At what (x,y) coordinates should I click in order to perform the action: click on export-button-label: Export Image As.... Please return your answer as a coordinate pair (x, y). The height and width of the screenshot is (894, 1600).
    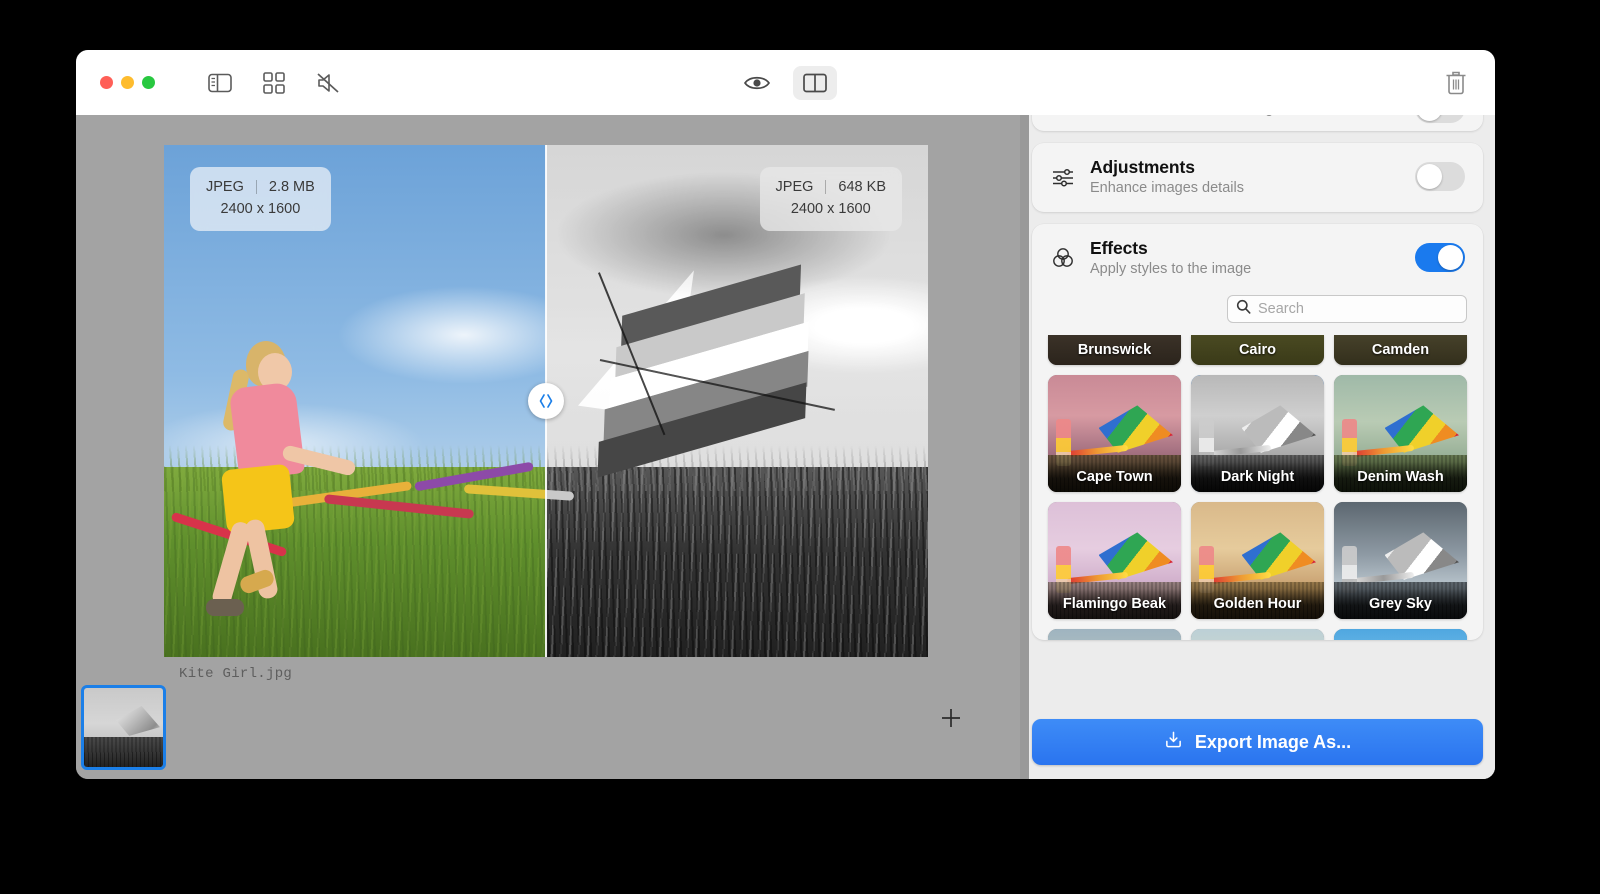
    Looking at the image, I should click on (1273, 741).